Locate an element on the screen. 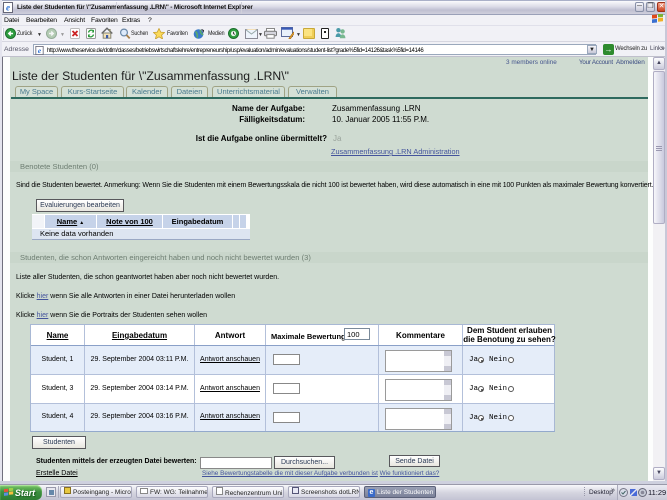 The image size is (667, 500). svg-text: e is located at coordinates (8, 8).